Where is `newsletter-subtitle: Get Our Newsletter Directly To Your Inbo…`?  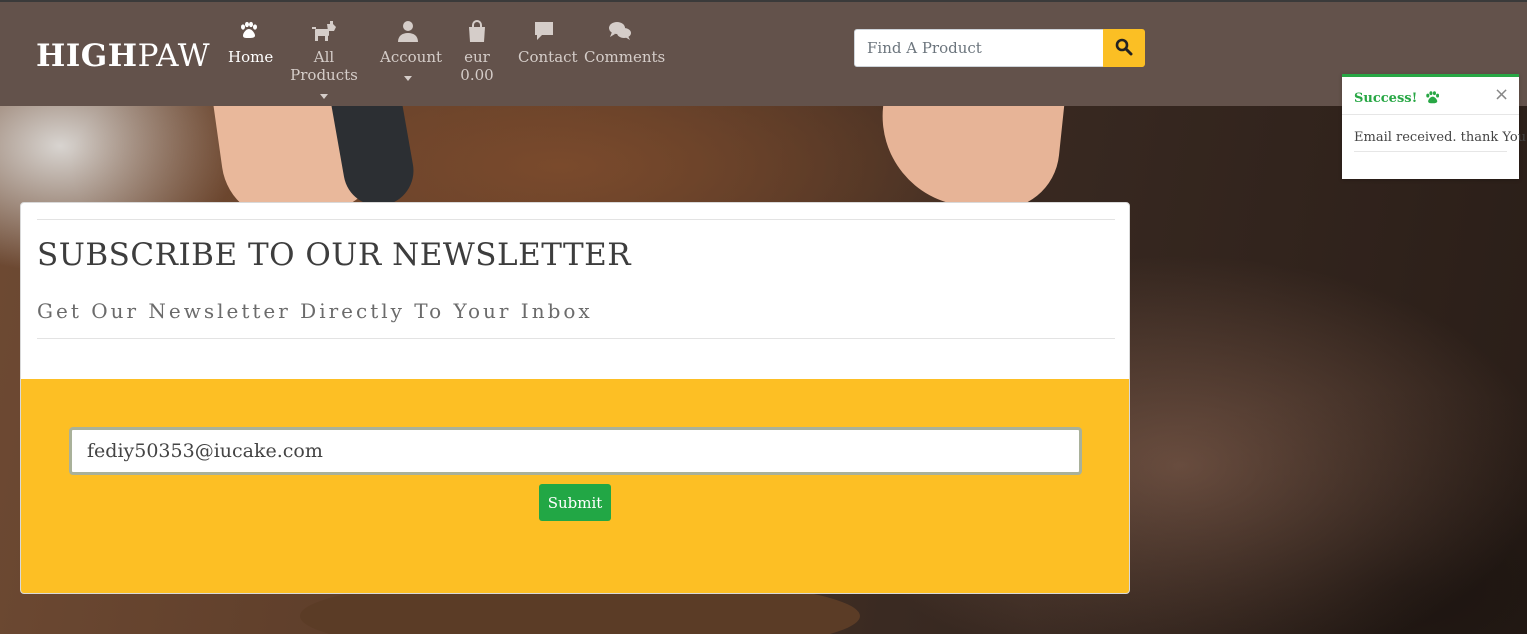
newsletter-subtitle: Get Our Newsletter Directly To Your Inbo… is located at coordinates (315, 311).